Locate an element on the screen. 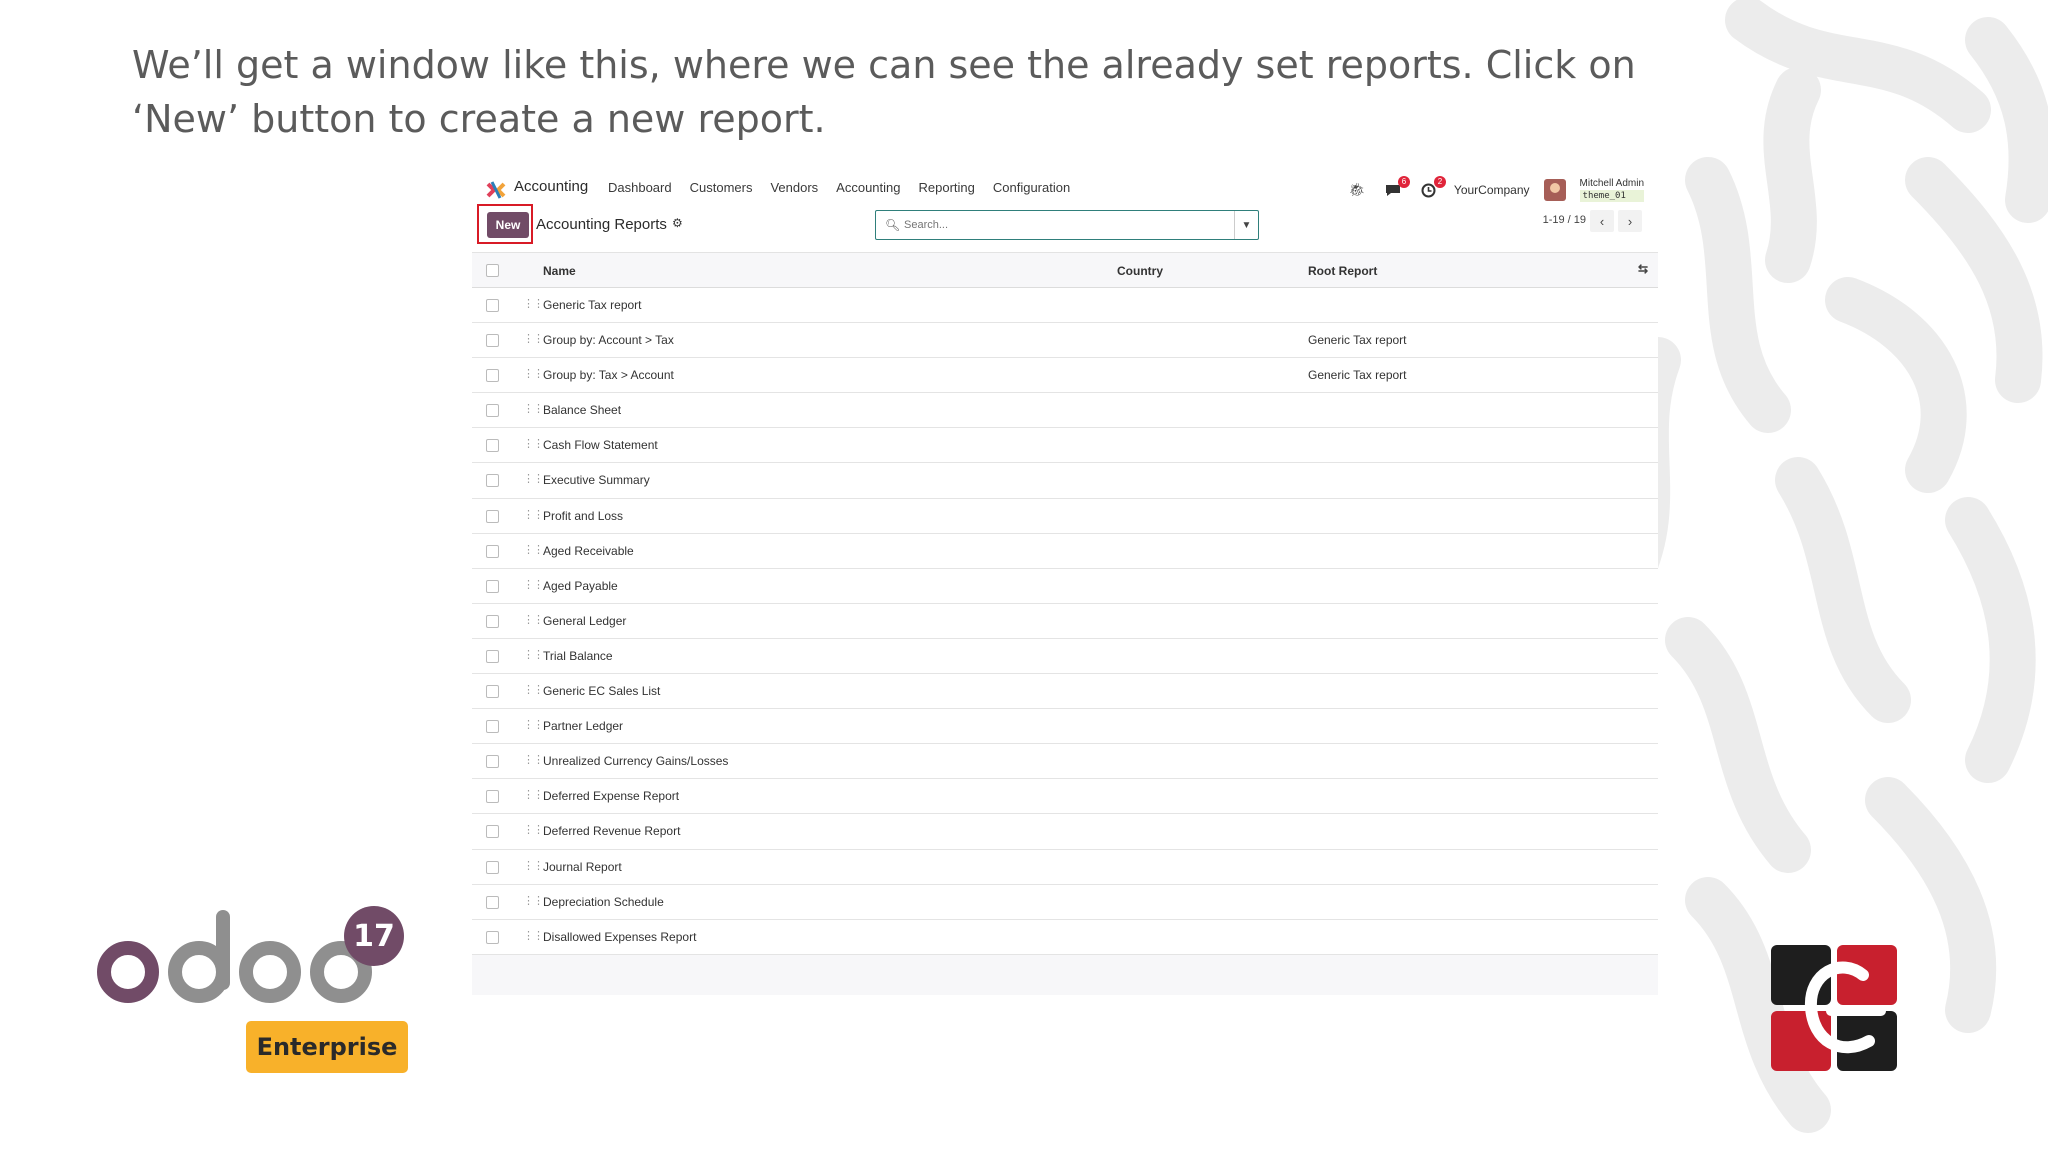 Image resolution: width=2048 pixels, height=1152 pixels. table-row: ⋮⋮ Executive Summary is located at coordinates (1065, 481).